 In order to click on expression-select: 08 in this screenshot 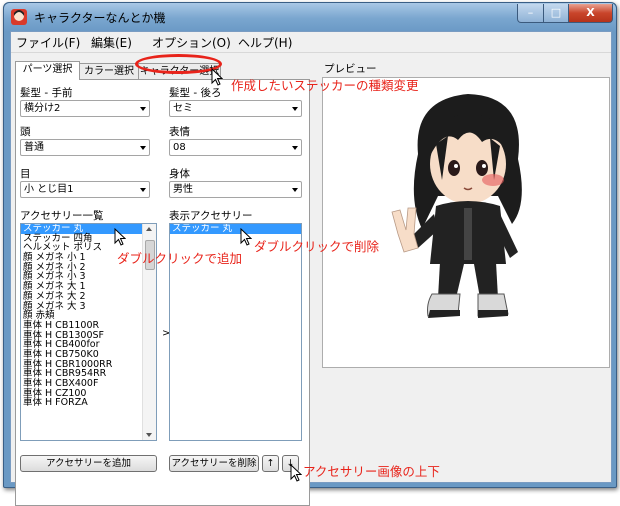, I will do `click(235, 147)`.